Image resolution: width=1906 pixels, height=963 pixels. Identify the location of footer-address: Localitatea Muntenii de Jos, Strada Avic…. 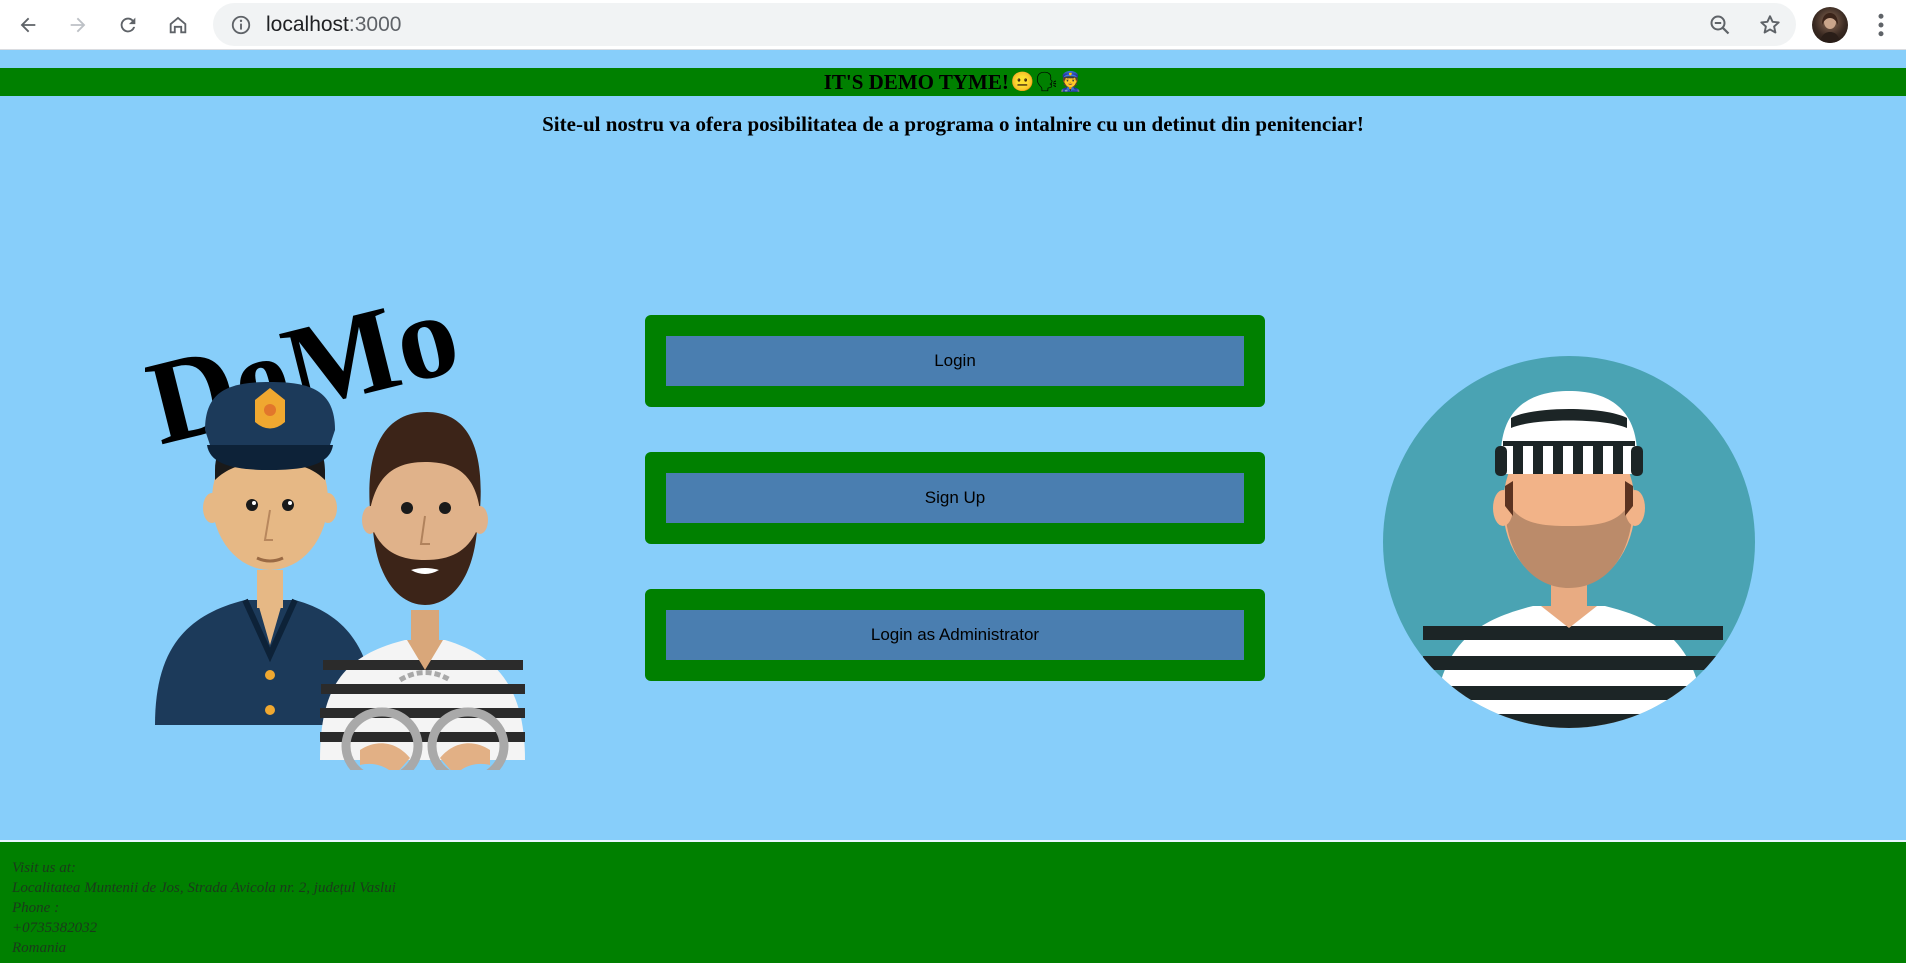
(204, 888).